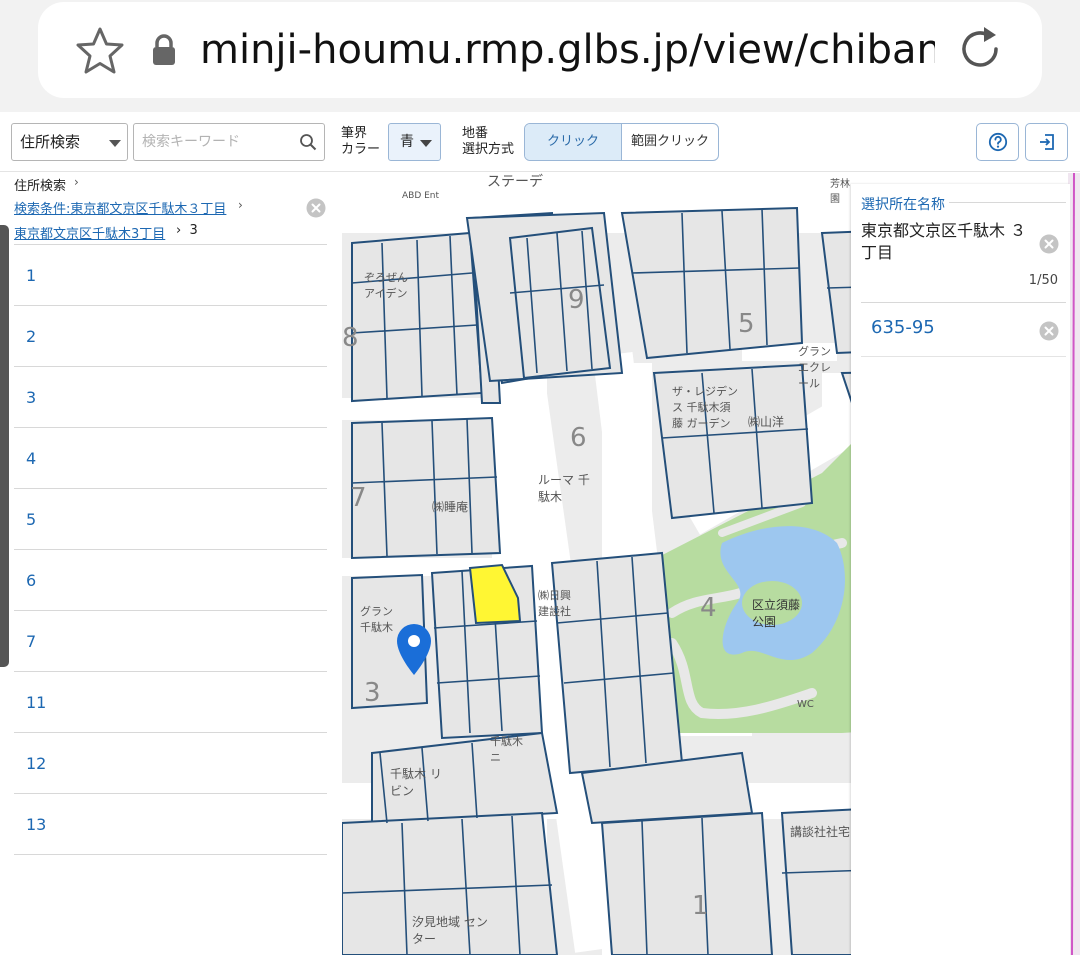  What do you see at coordinates (814, 367) in the screenshot?
I see `map-label: グランエクレール` at bounding box center [814, 367].